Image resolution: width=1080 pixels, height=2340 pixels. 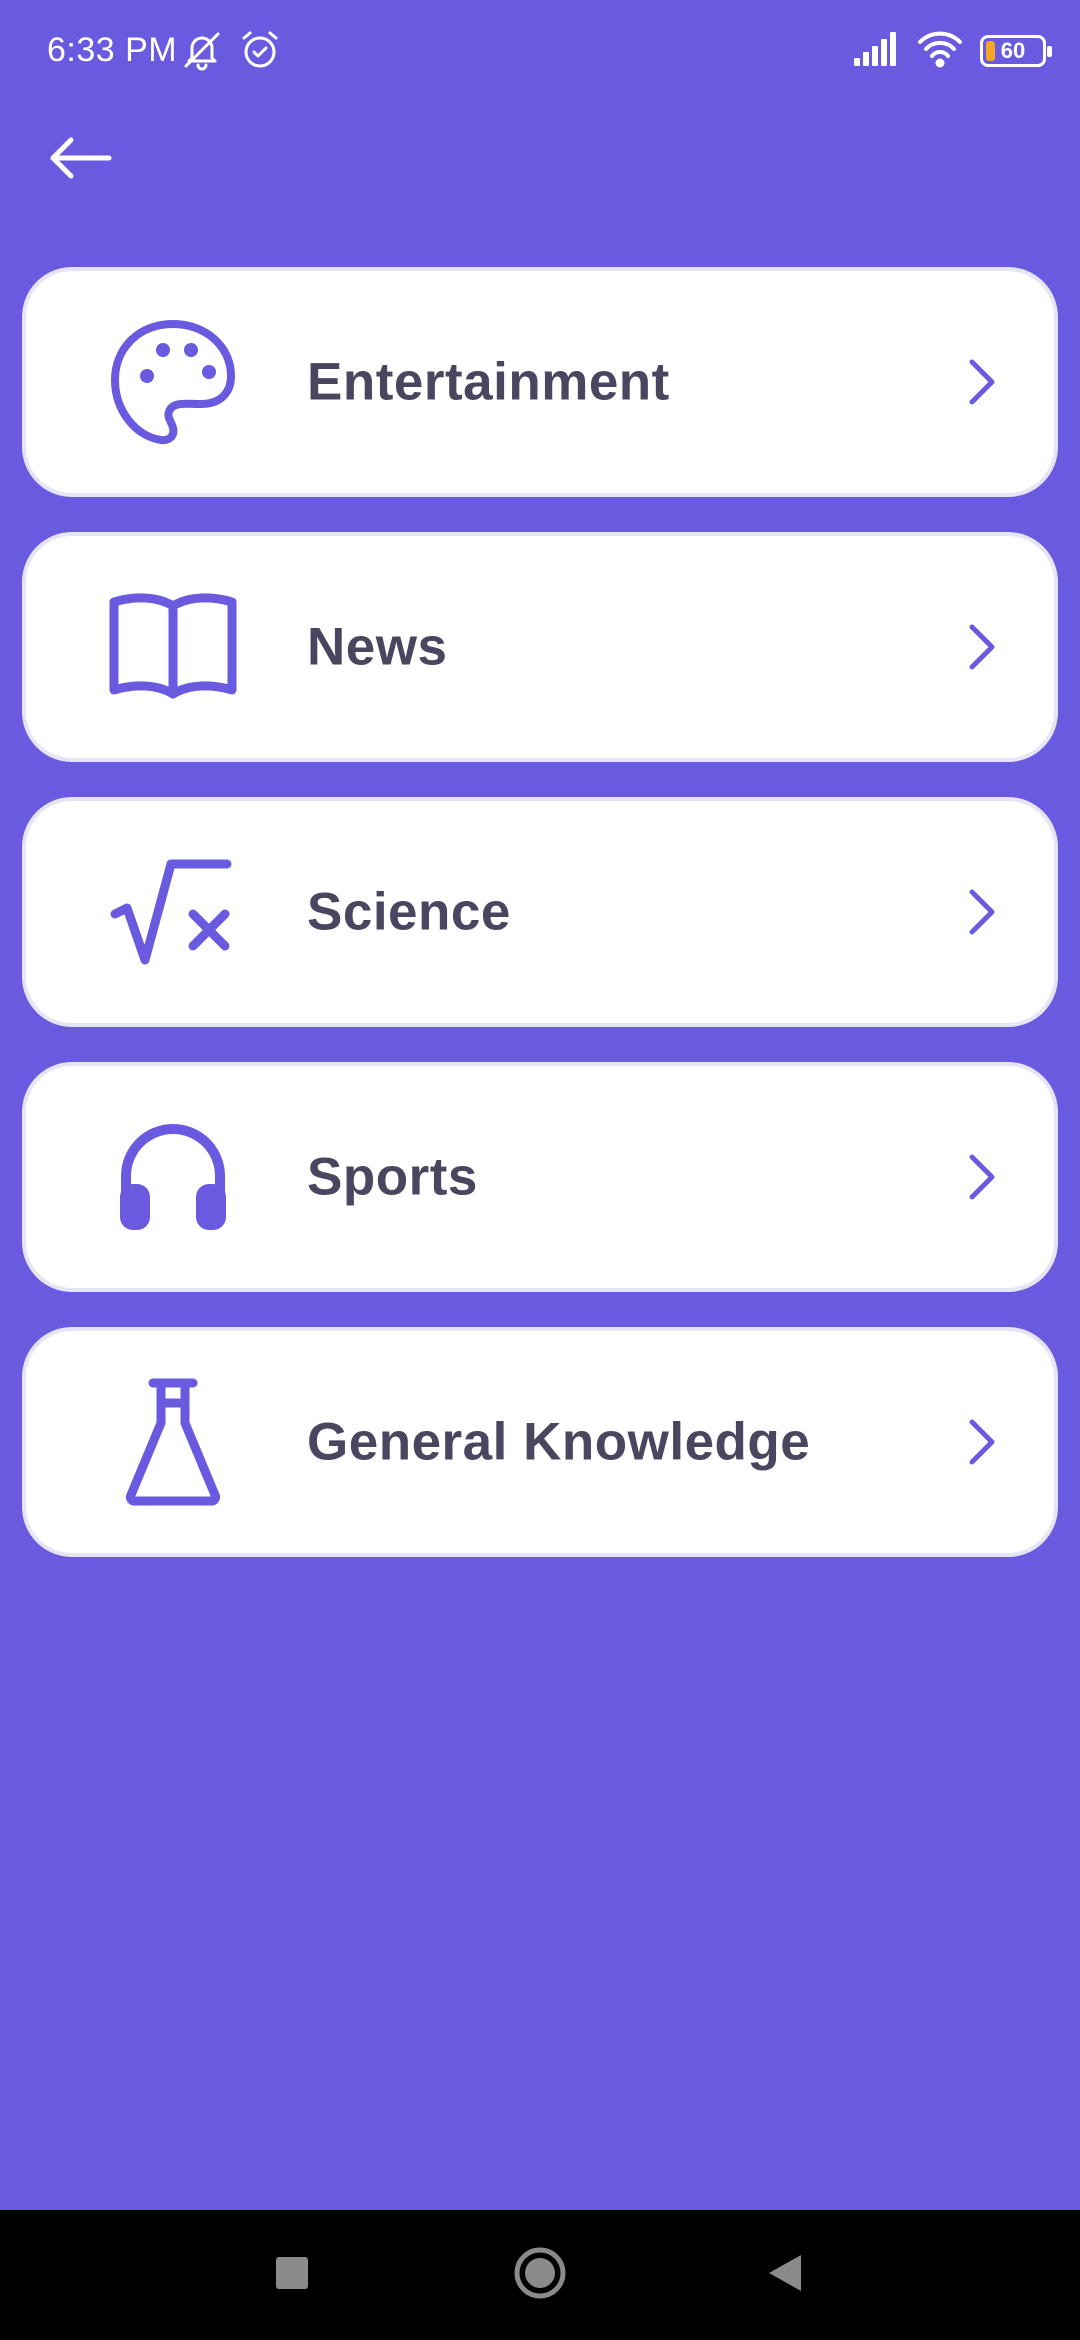 I want to click on arrow-left-icon, so click(x=80, y=160).